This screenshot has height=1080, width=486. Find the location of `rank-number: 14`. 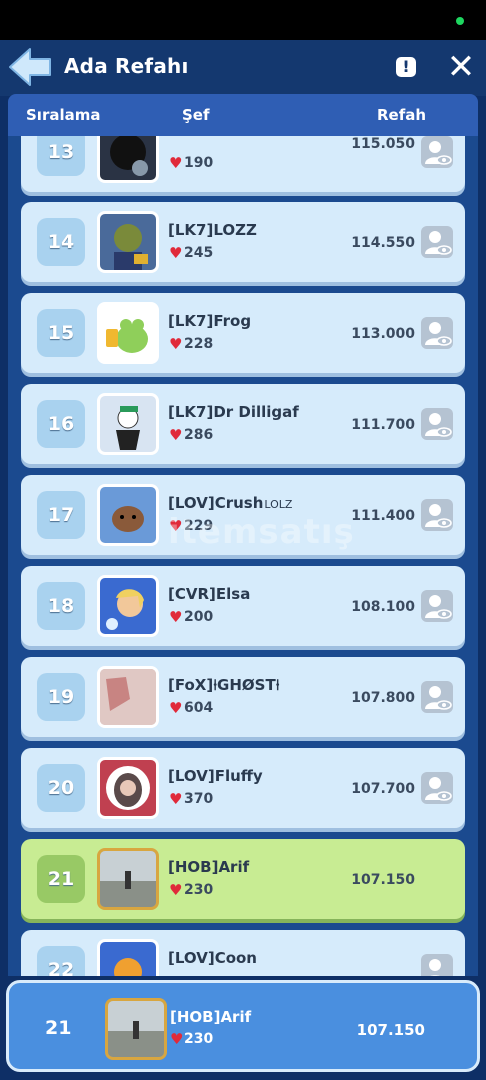

rank-number: 14 is located at coordinates (61, 242).